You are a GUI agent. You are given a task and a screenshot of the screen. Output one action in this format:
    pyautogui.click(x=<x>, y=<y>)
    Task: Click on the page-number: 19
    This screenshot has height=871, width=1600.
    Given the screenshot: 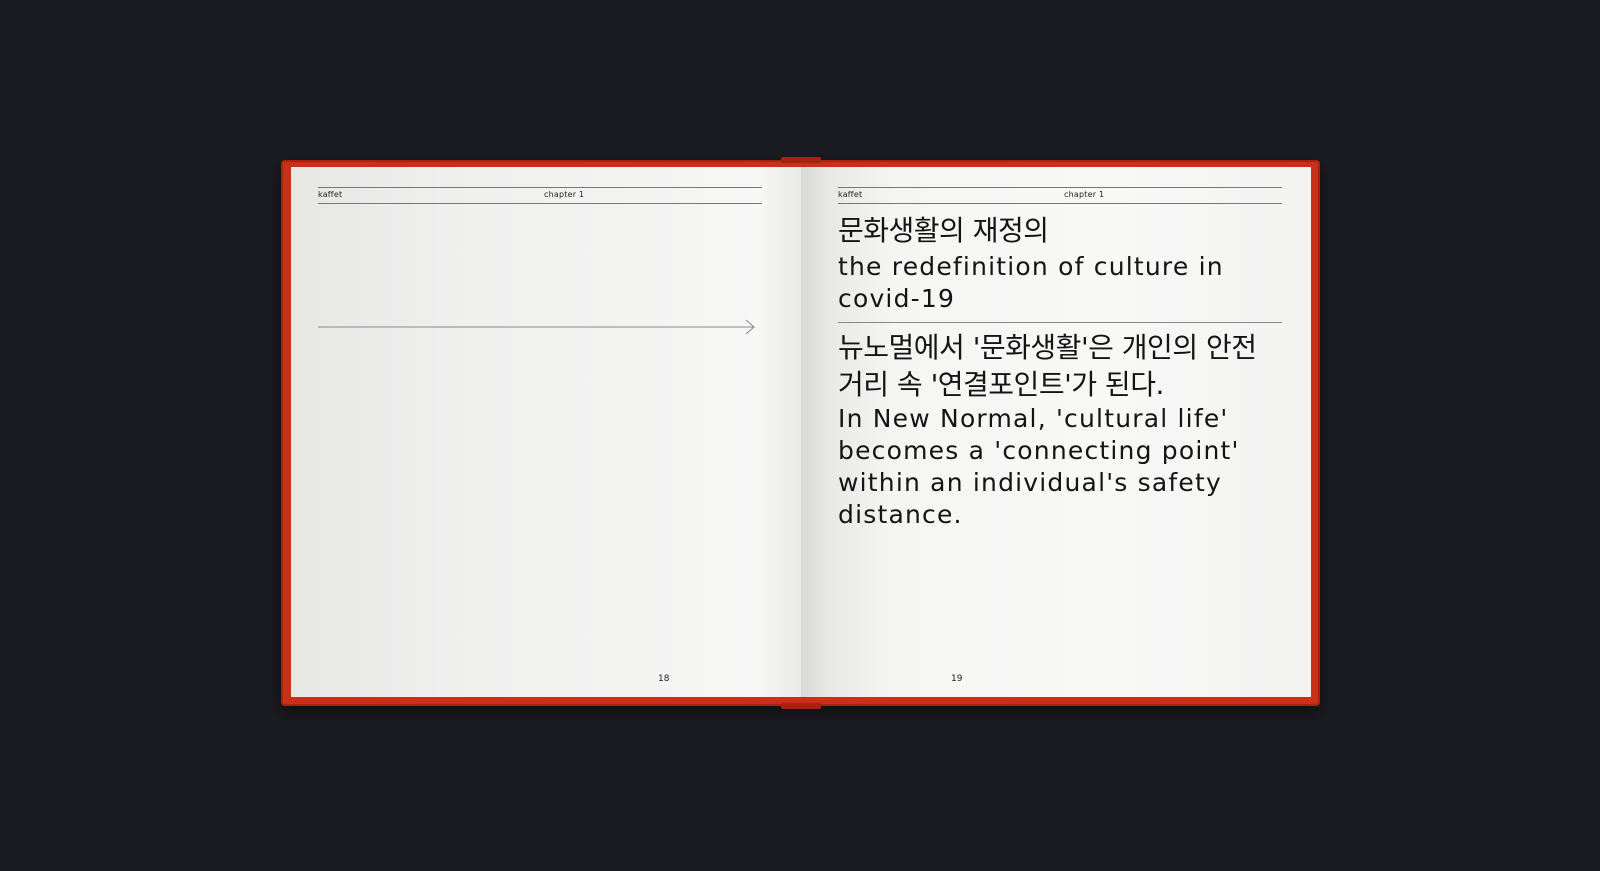 What is the action you would take?
    pyautogui.click(x=957, y=679)
    